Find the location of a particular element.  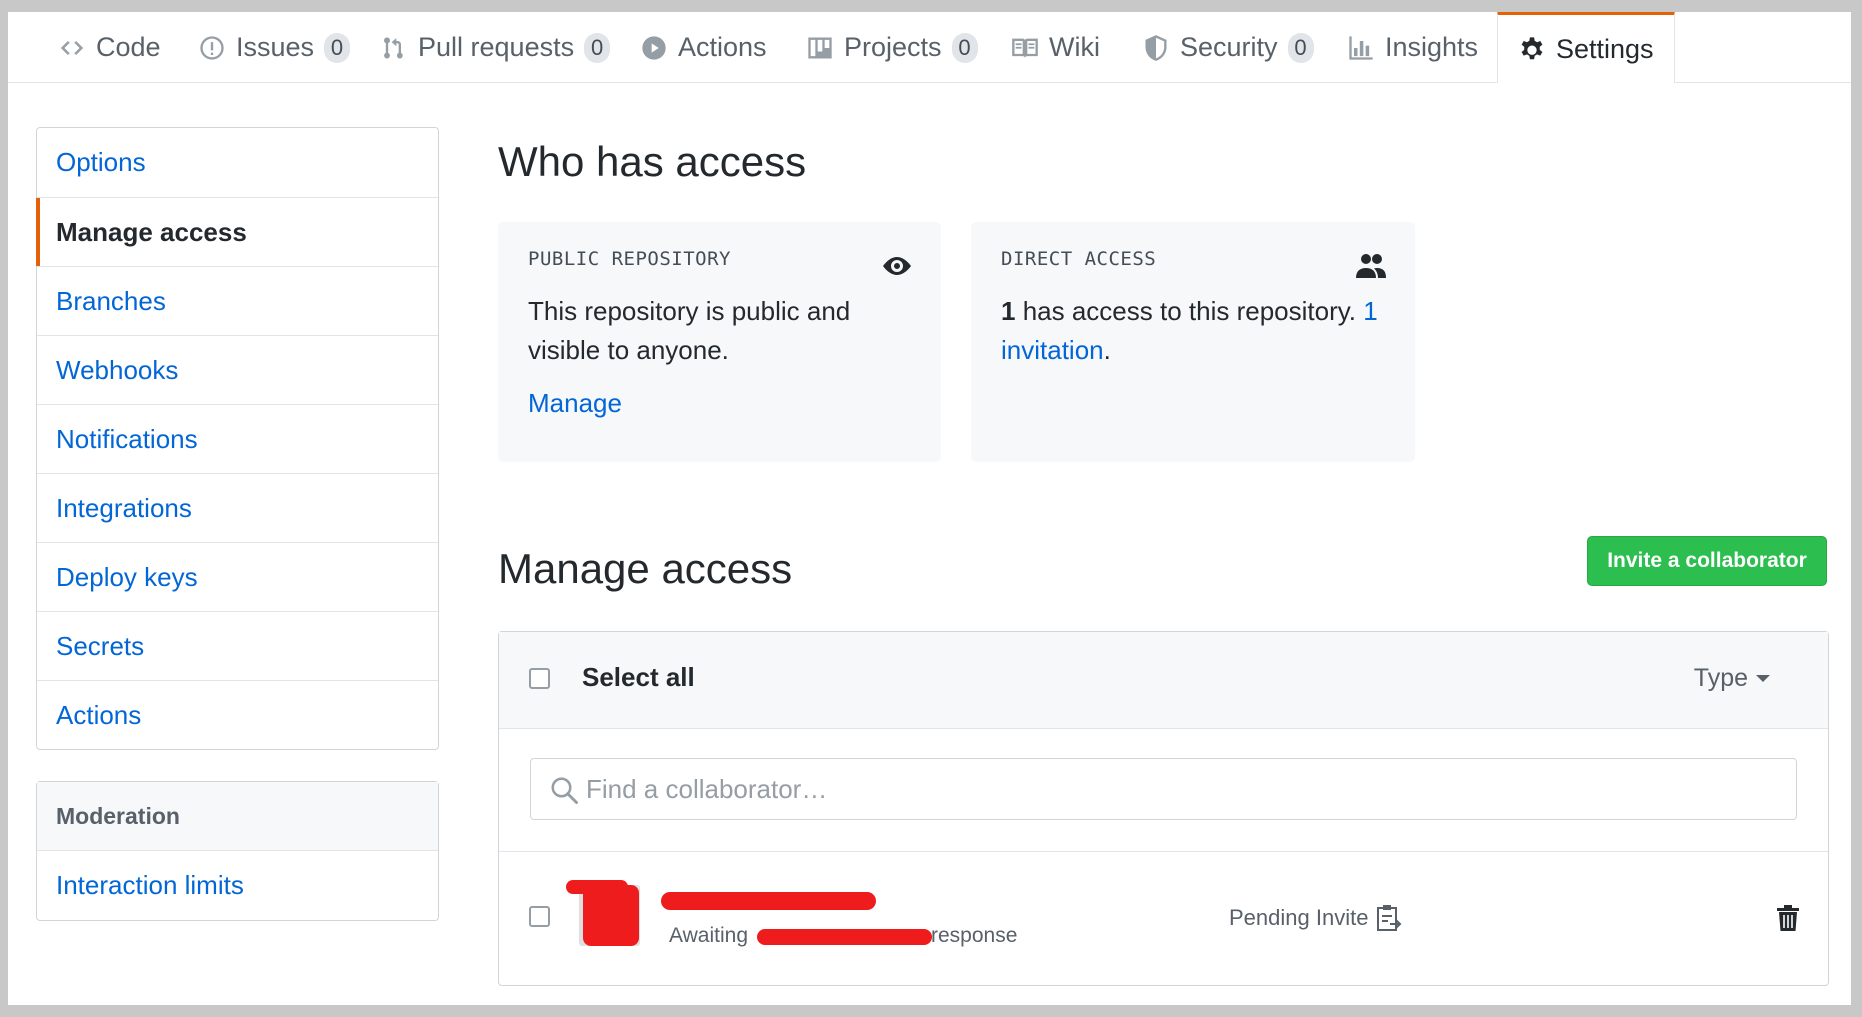

tab-label: Actions is located at coordinates (722, 47).